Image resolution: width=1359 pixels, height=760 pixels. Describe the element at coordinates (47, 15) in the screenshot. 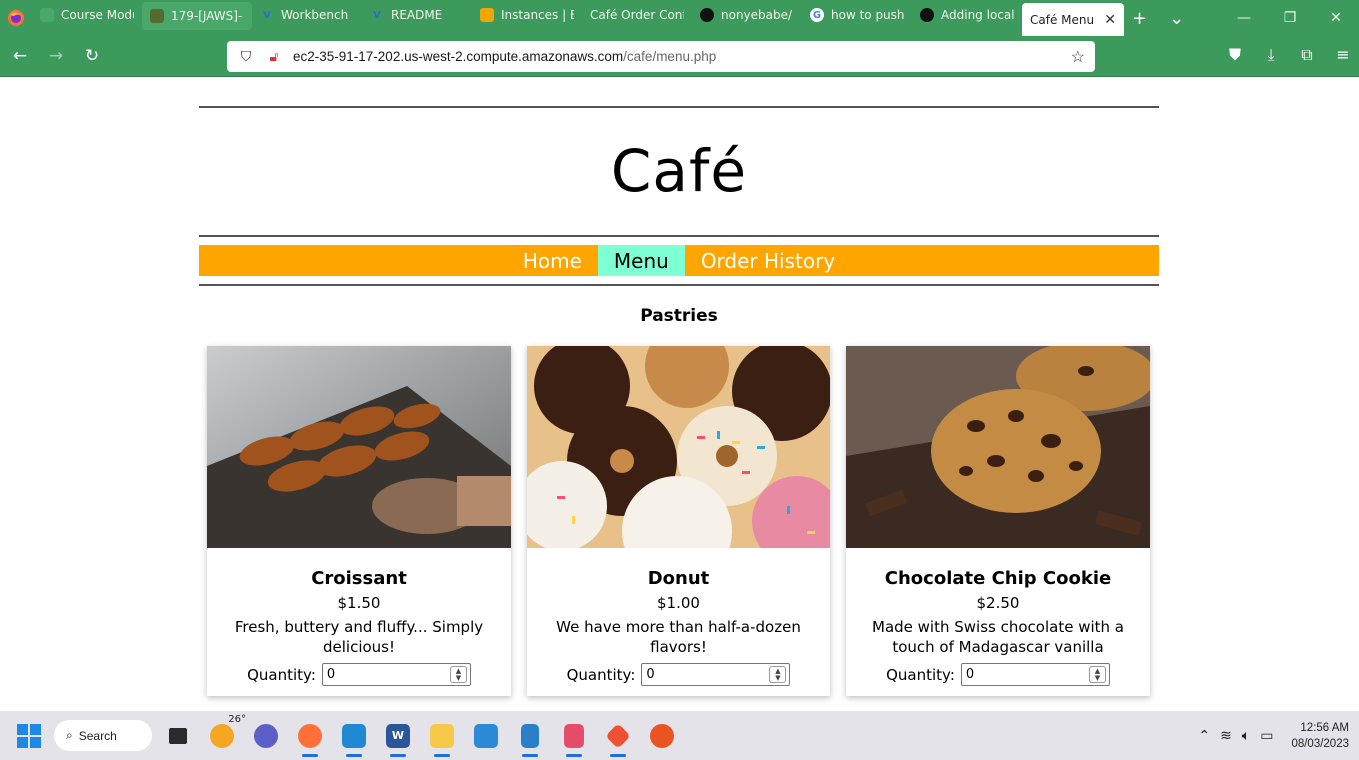

I see `canvas-icon` at that location.